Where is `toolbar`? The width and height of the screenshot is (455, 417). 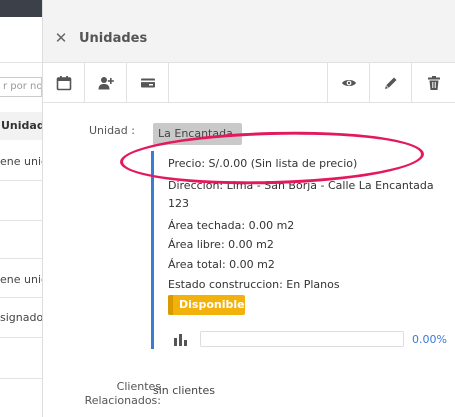
toolbar is located at coordinates (249, 83).